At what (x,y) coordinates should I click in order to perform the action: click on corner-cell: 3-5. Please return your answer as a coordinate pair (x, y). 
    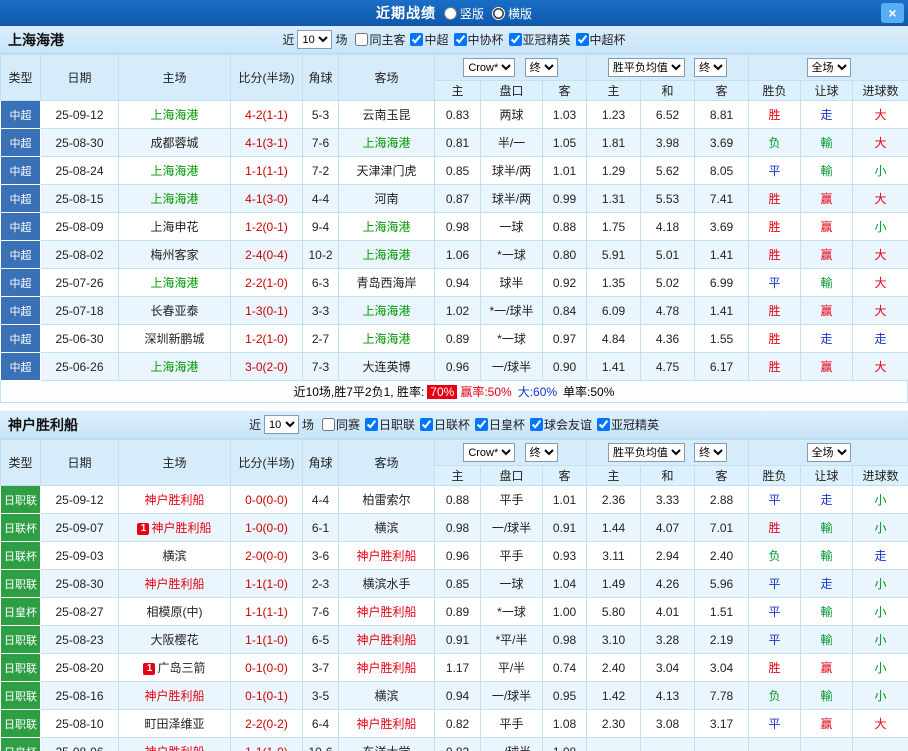
    Looking at the image, I should click on (320, 695).